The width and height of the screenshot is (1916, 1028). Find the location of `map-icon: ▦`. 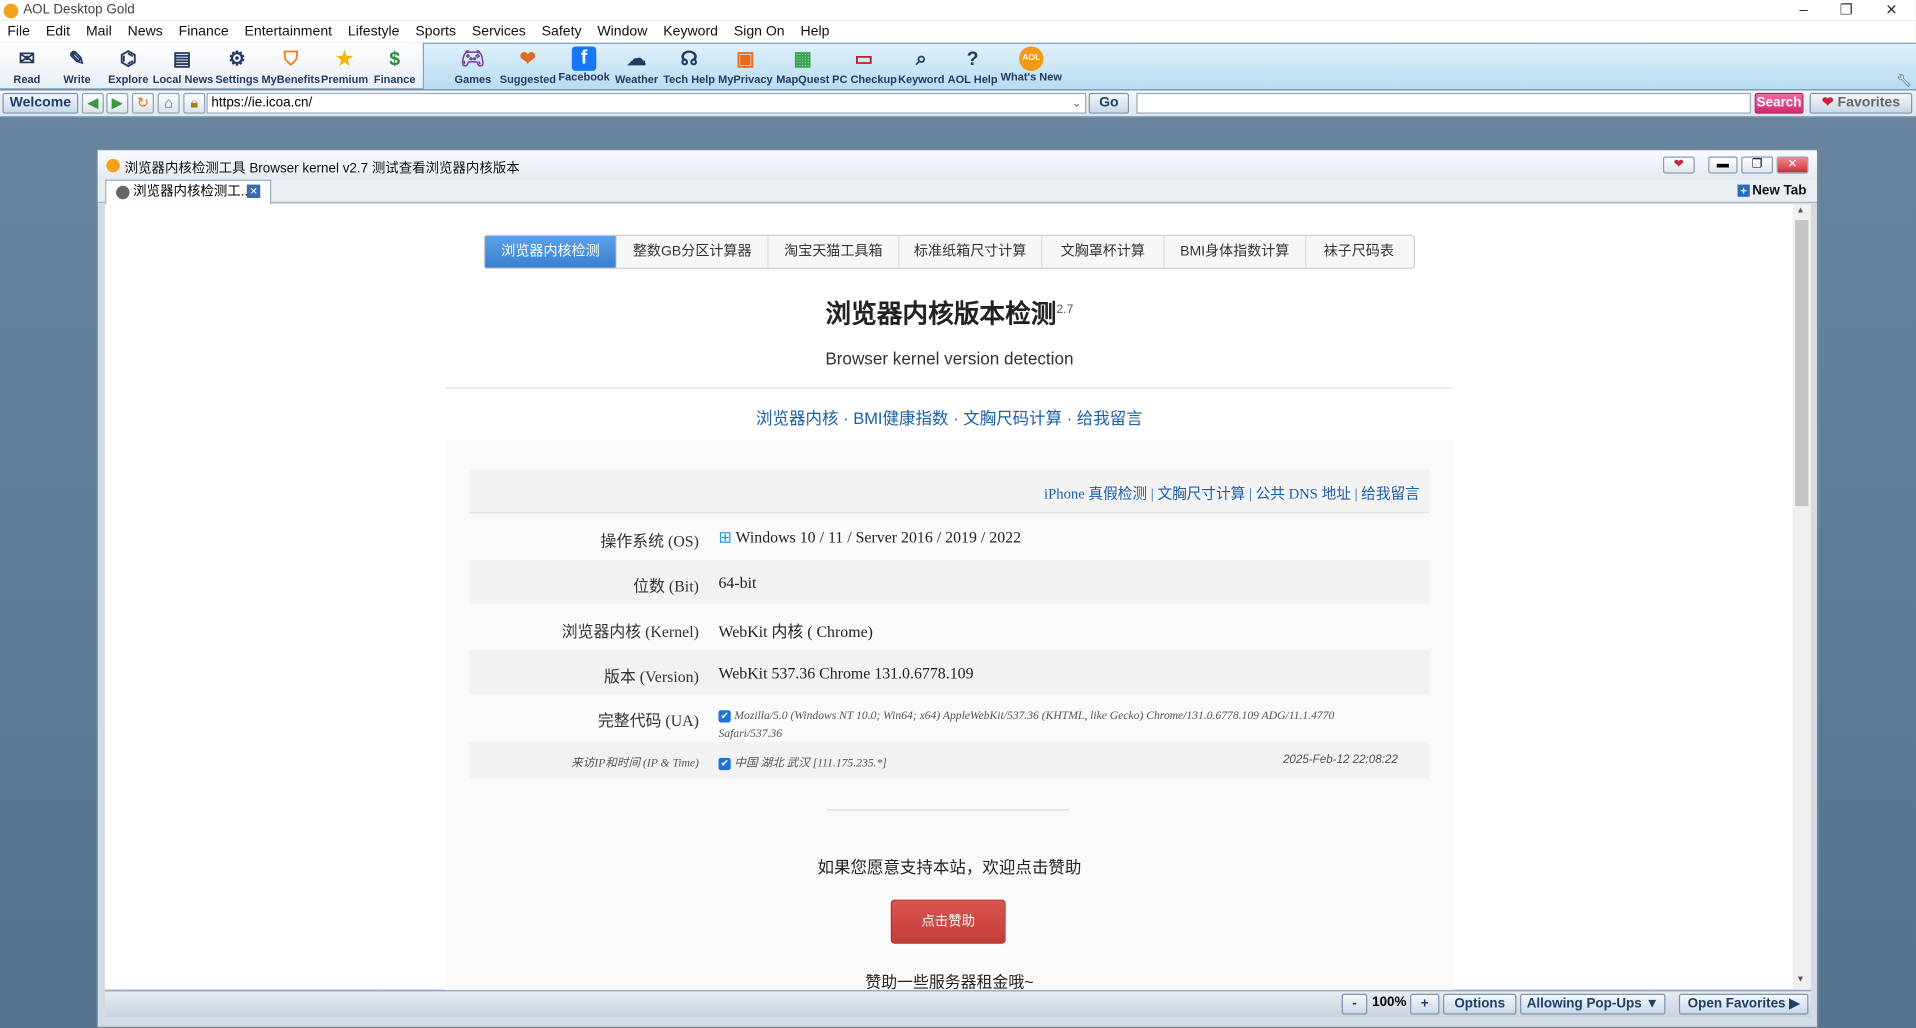

map-icon: ▦ is located at coordinates (803, 59).